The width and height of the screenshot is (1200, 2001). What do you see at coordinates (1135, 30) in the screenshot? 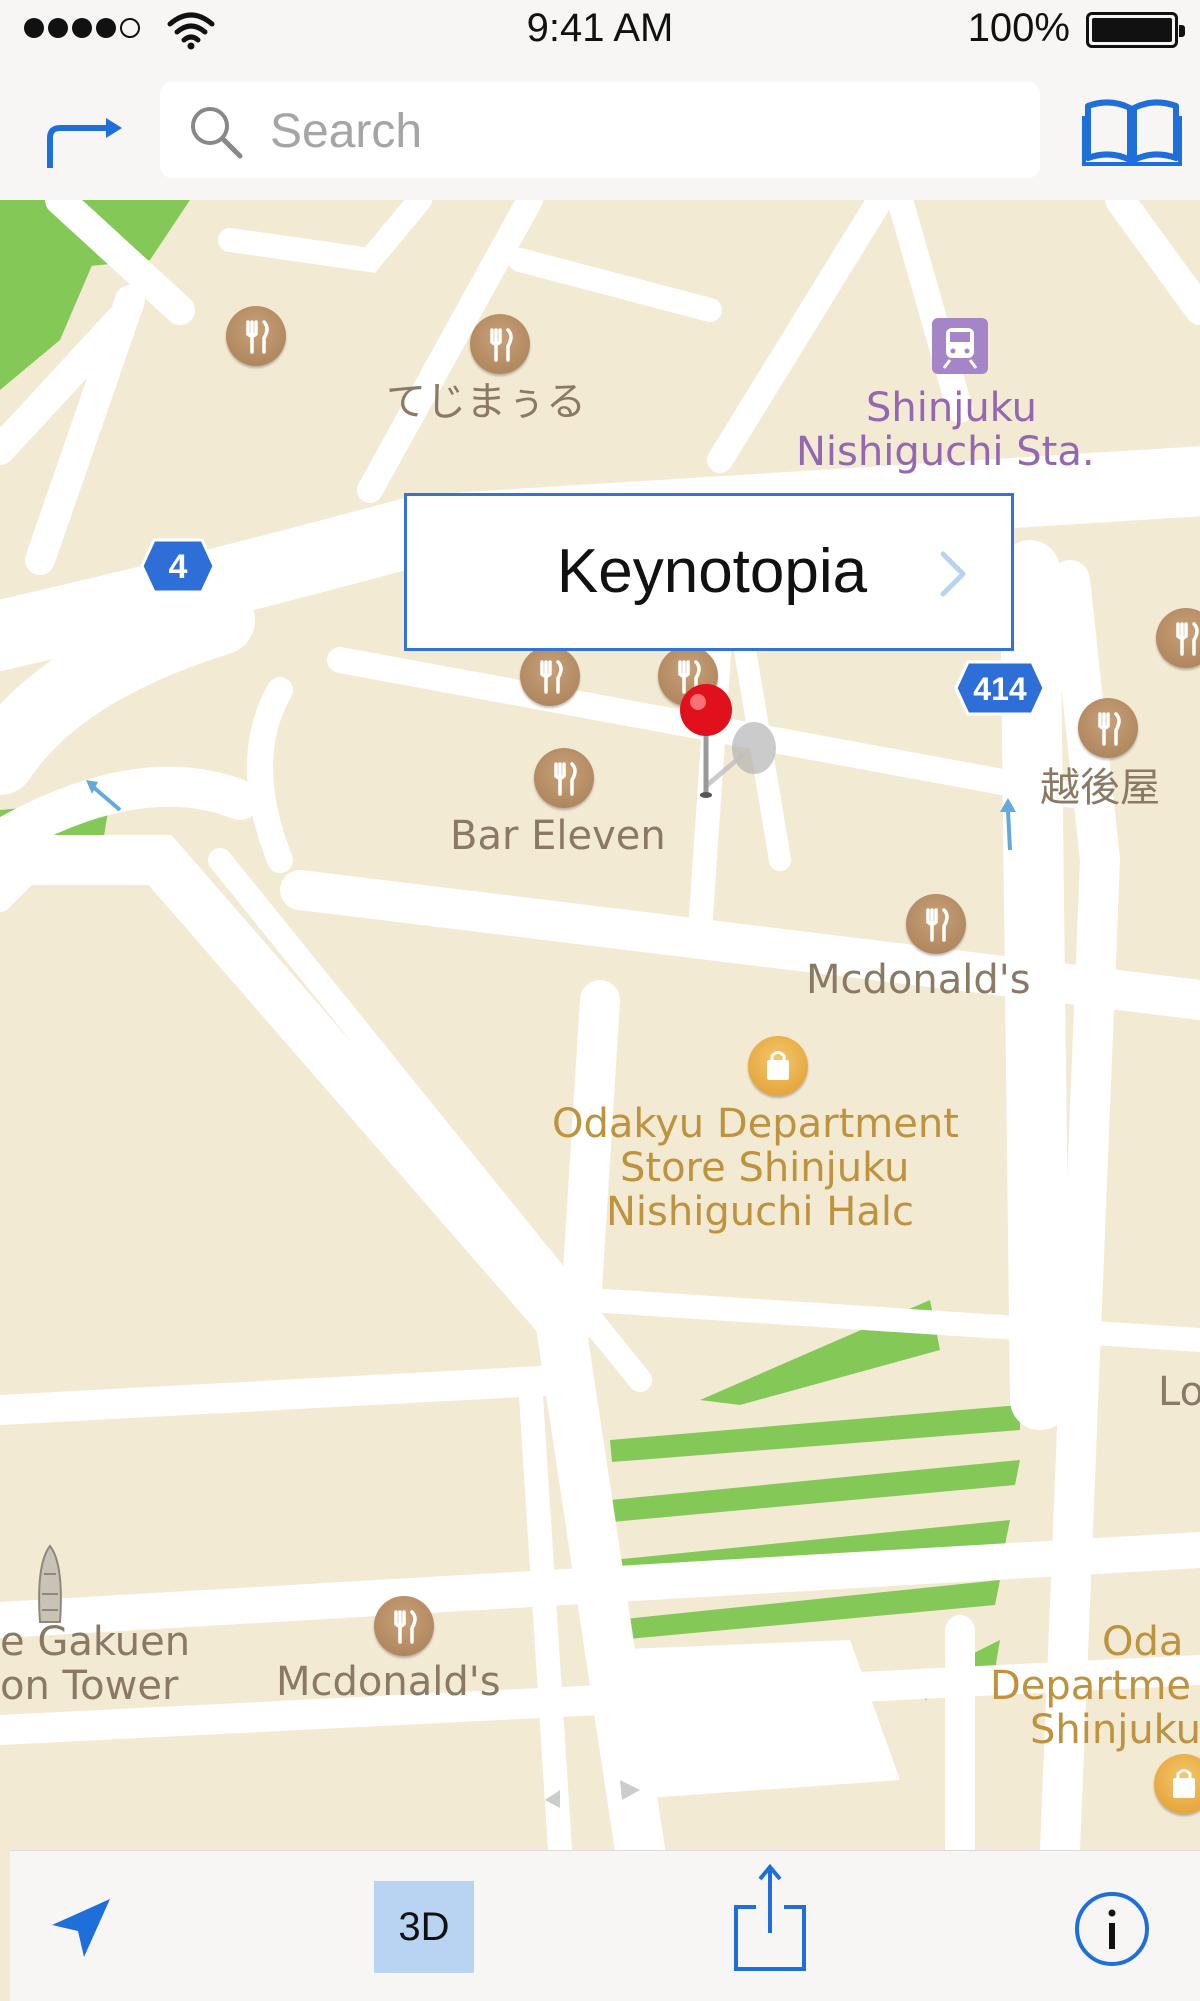
I see `battery-icon` at bounding box center [1135, 30].